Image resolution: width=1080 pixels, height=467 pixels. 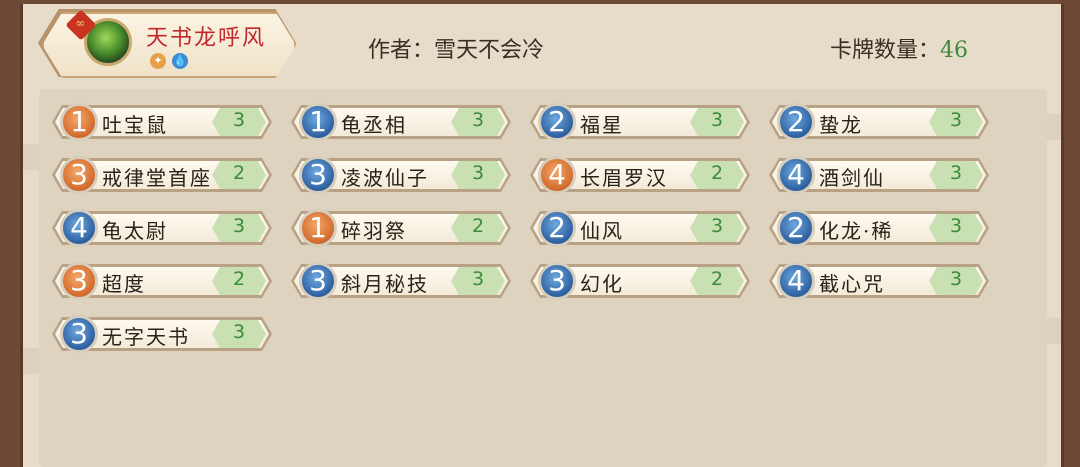 What do you see at coordinates (624, 178) in the screenshot?
I see `card-name: 长眉罗汉` at bounding box center [624, 178].